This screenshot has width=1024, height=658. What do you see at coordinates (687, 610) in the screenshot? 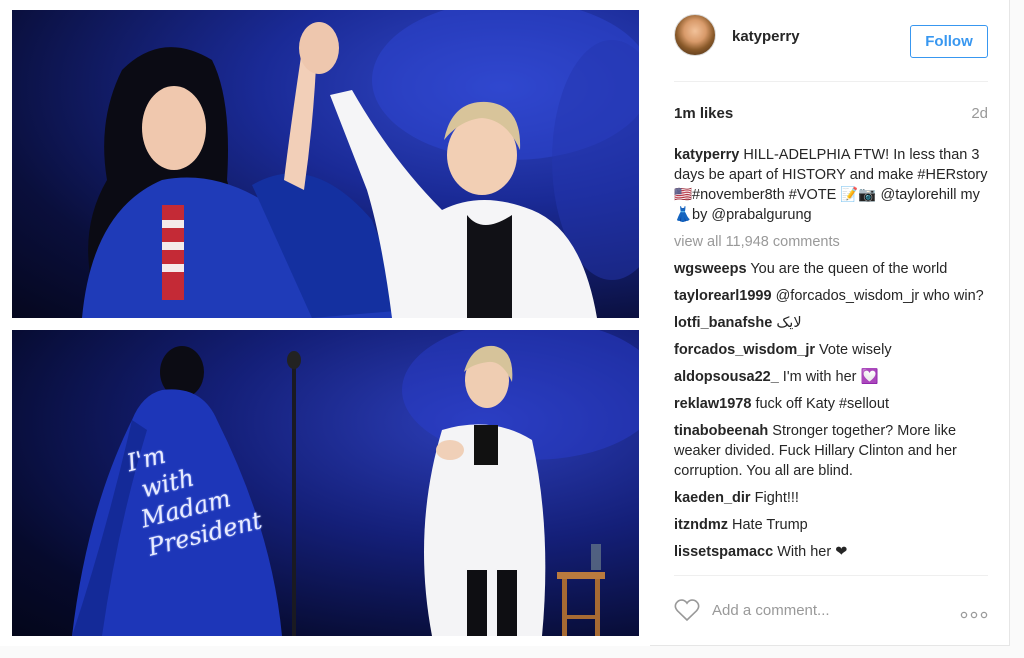
I see `heart-icon` at bounding box center [687, 610].